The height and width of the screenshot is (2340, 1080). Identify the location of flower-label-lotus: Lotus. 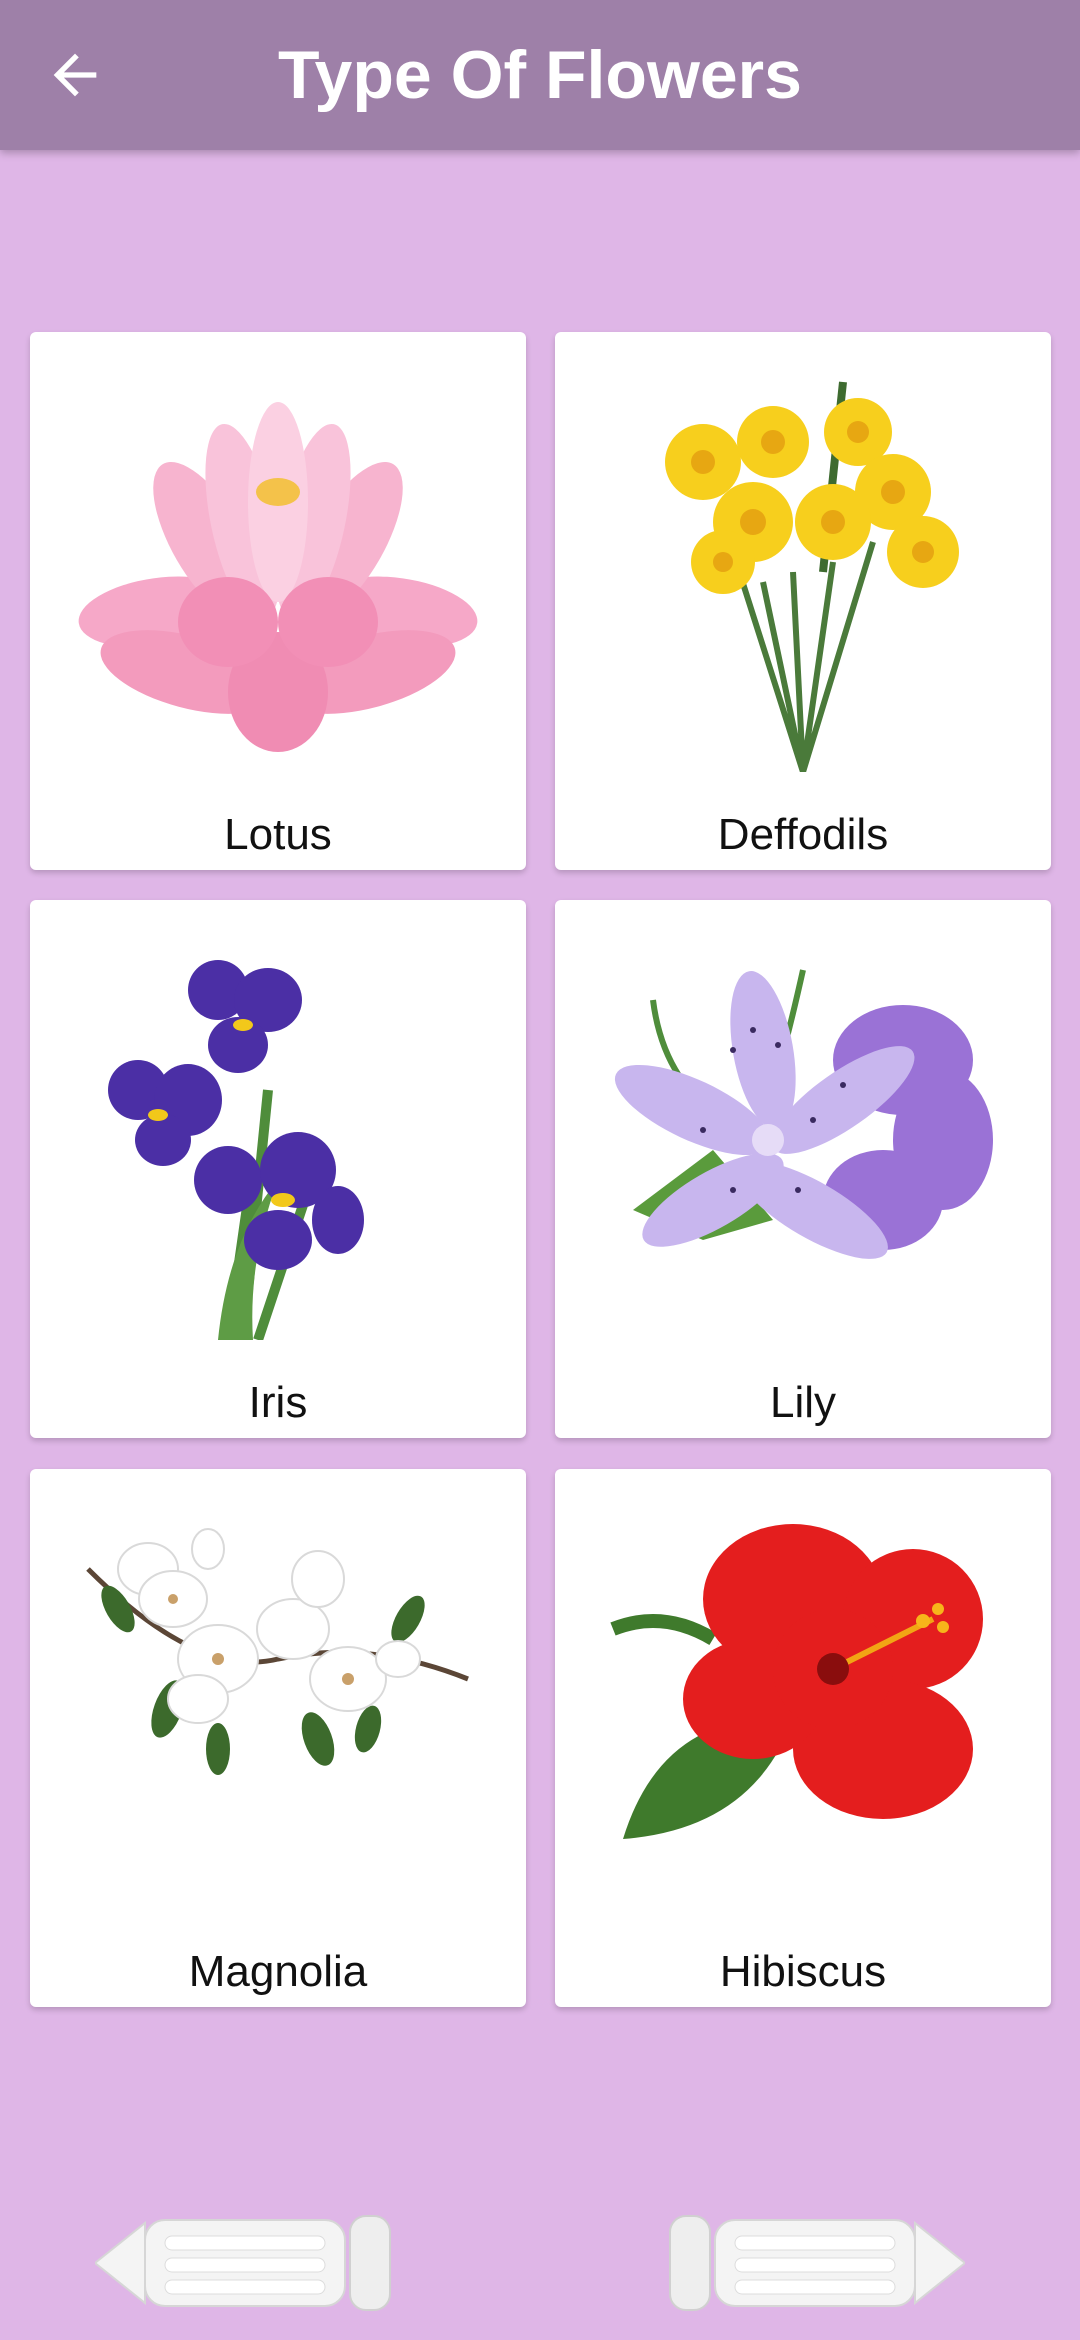
(278, 834).